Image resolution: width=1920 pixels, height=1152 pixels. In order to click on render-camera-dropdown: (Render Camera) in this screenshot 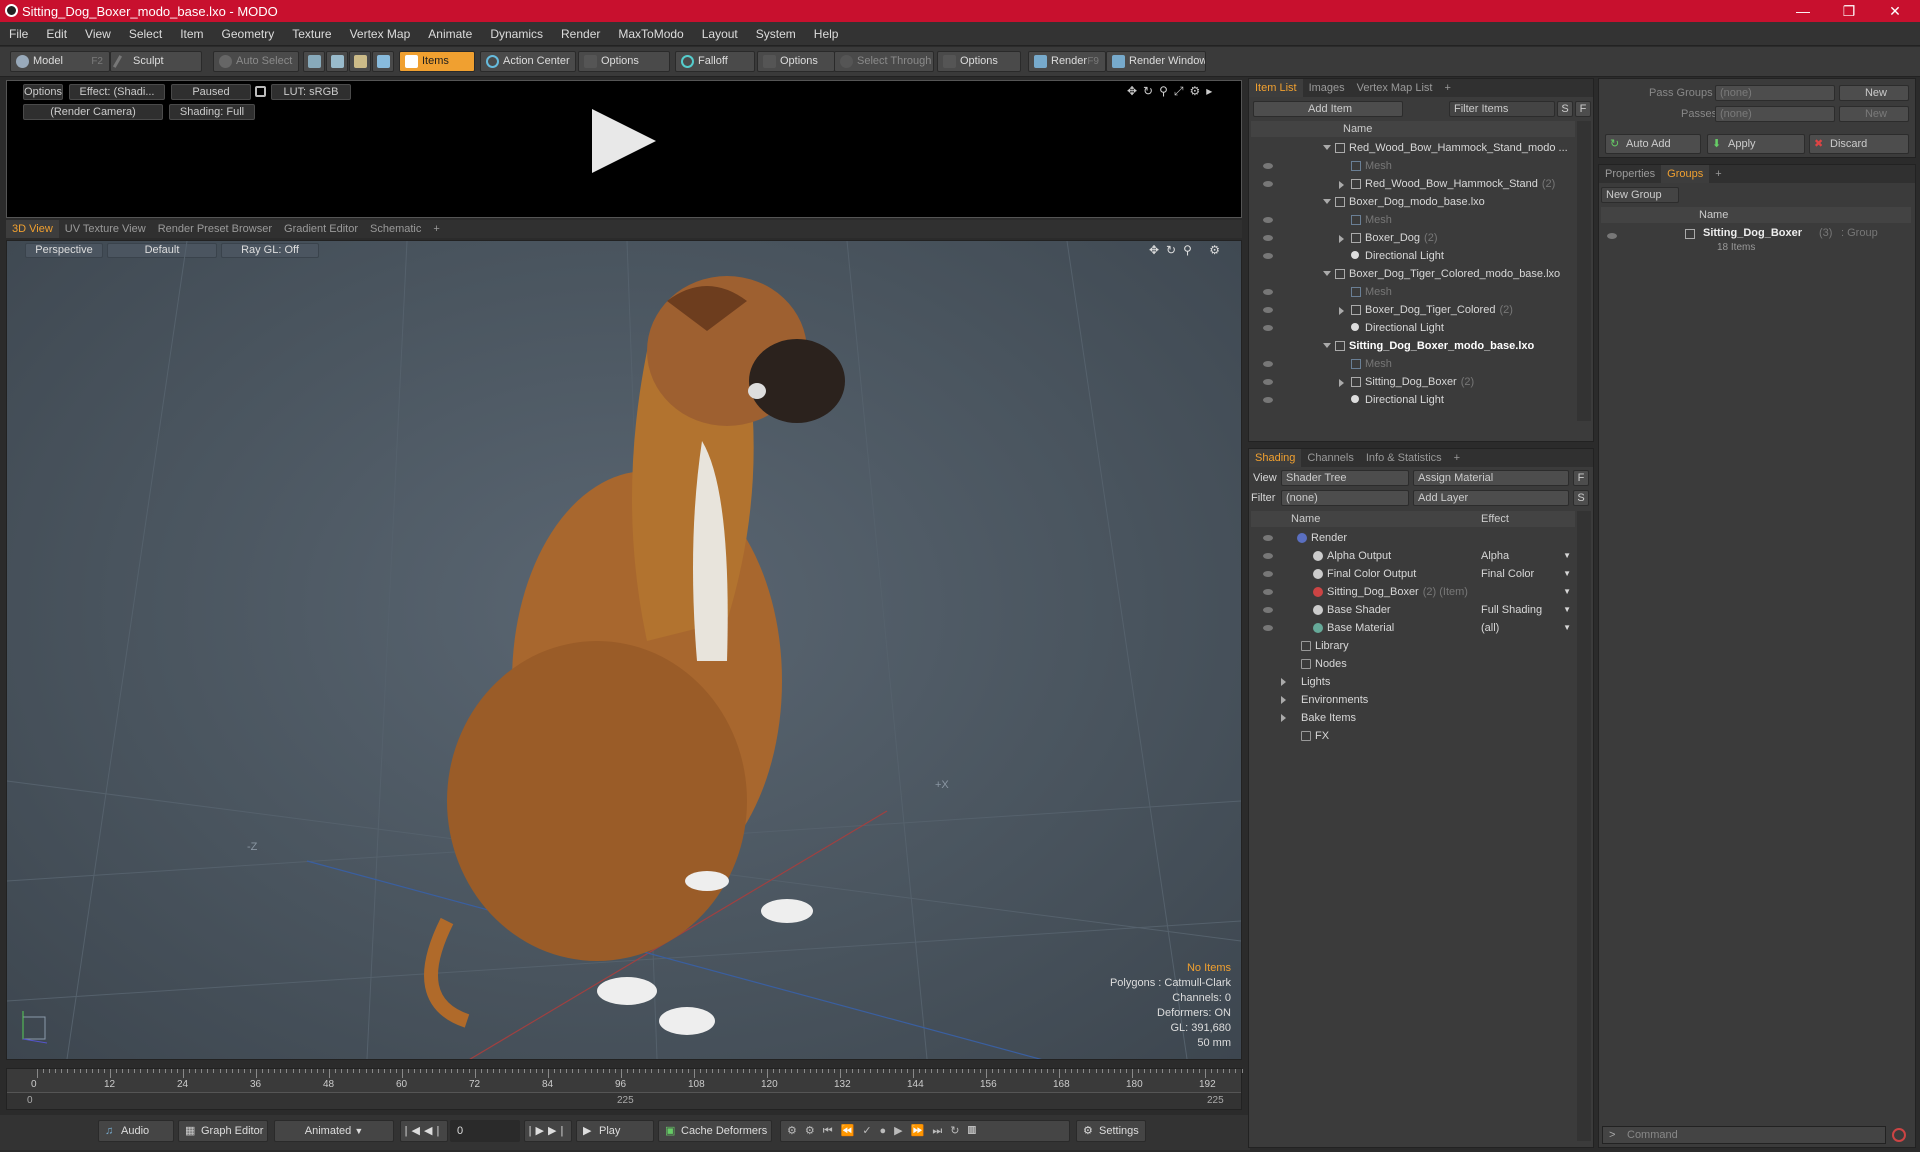, I will do `click(93, 112)`.